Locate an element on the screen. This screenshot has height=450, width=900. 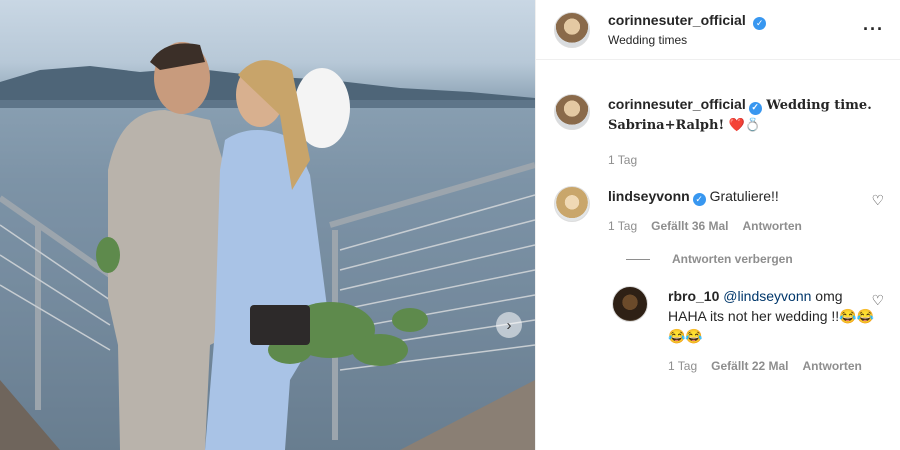
hide-replies-button: Antworten verbergen is located at coordinates (755, 259).